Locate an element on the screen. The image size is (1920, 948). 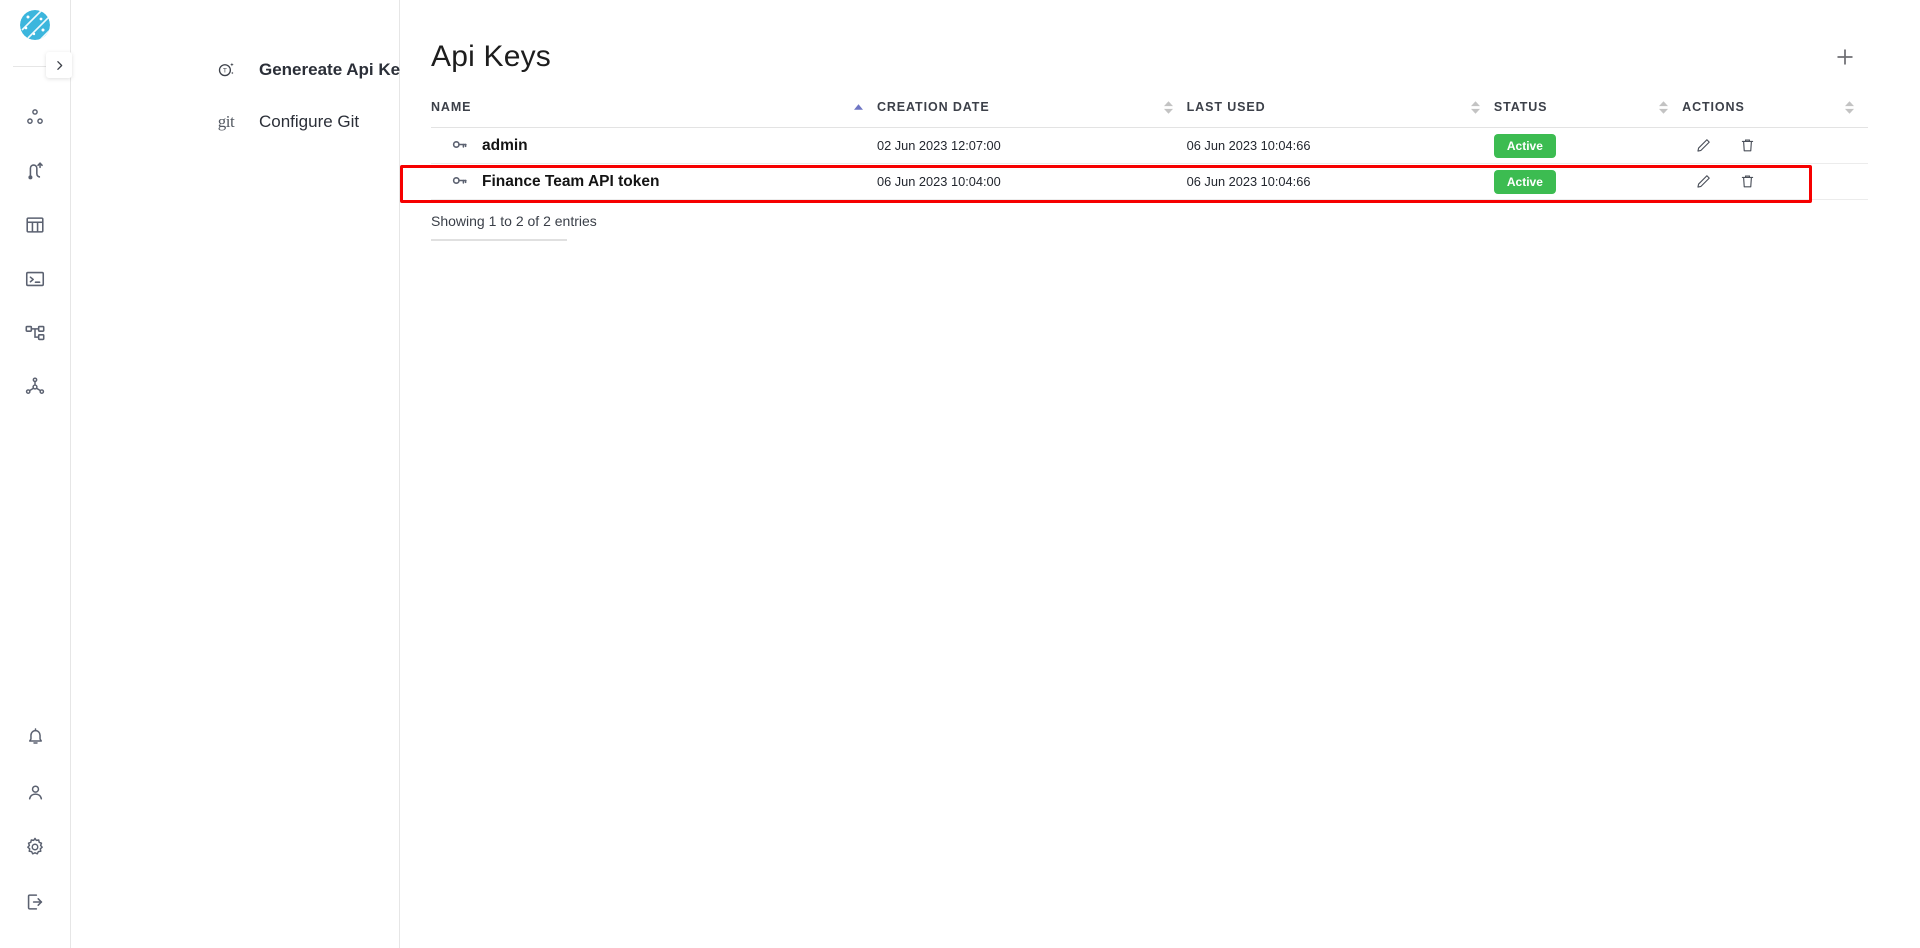
rail-bottom-group is located at coordinates (35, 819).